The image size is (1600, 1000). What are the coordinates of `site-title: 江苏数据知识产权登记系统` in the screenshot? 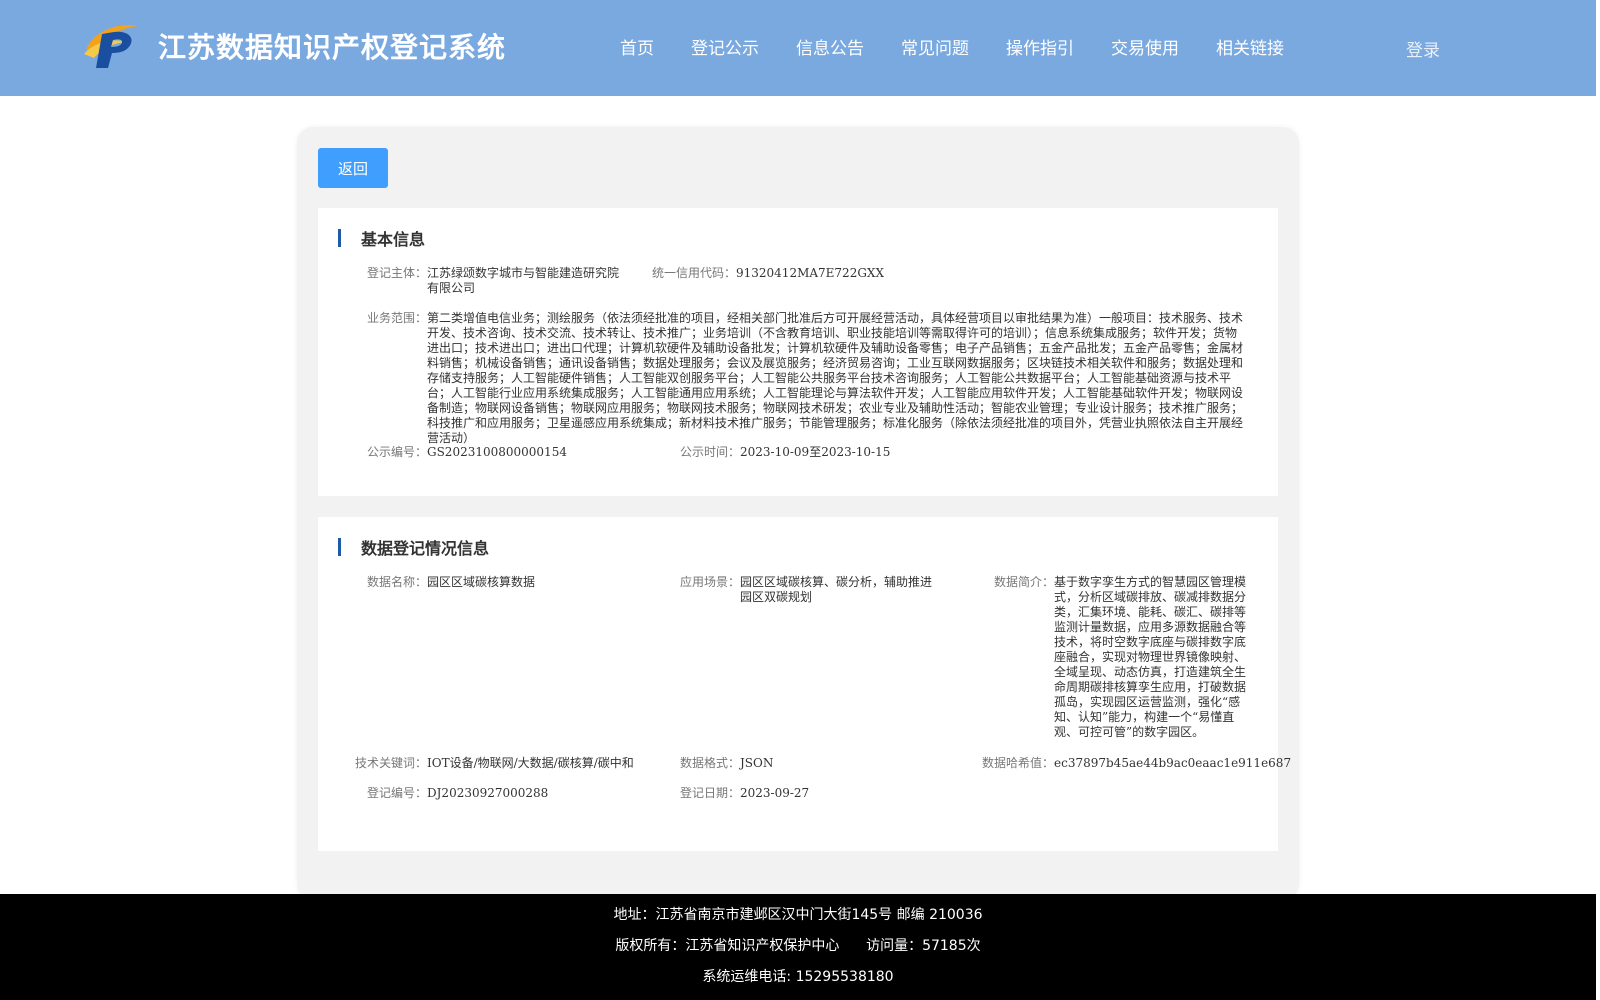 It's located at (332, 46).